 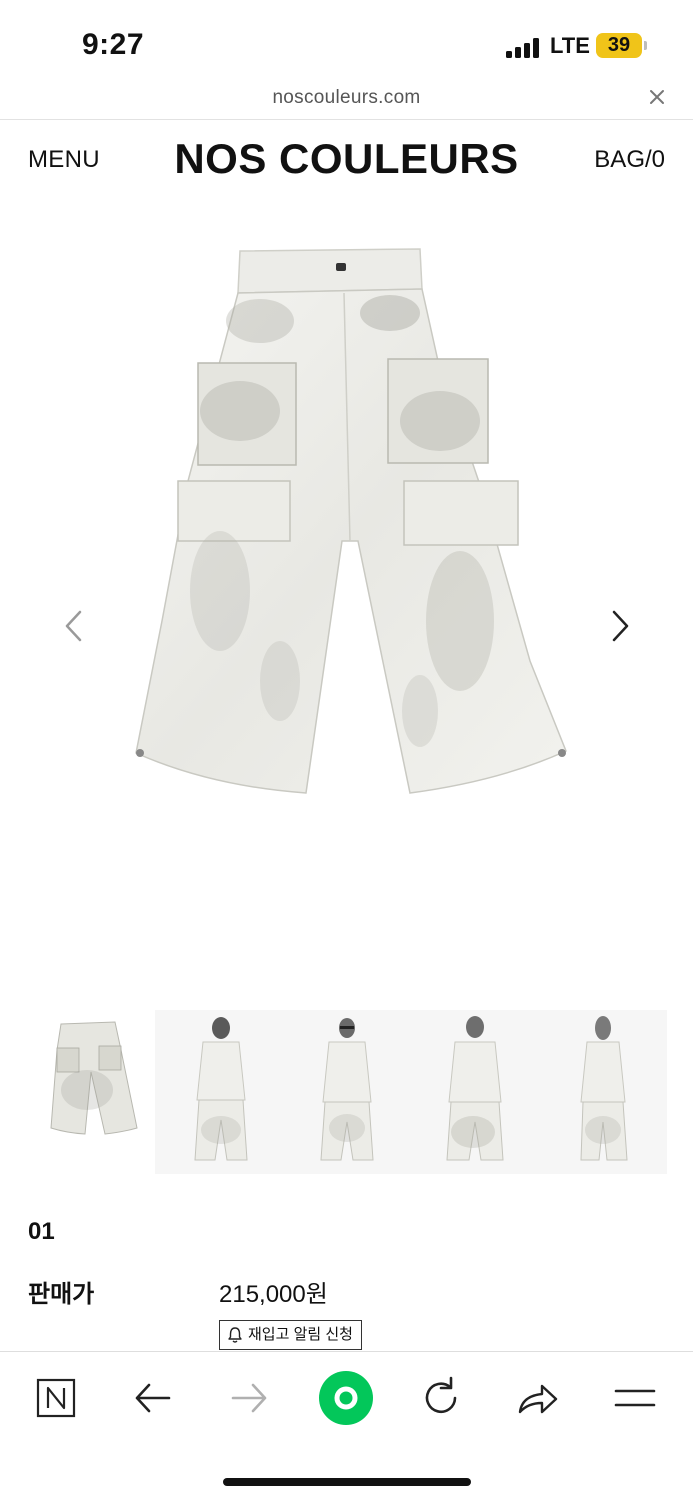 What do you see at coordinates (645, 45) in the screenshot?
I see `battery-nub` at bounding box center [645, 45].